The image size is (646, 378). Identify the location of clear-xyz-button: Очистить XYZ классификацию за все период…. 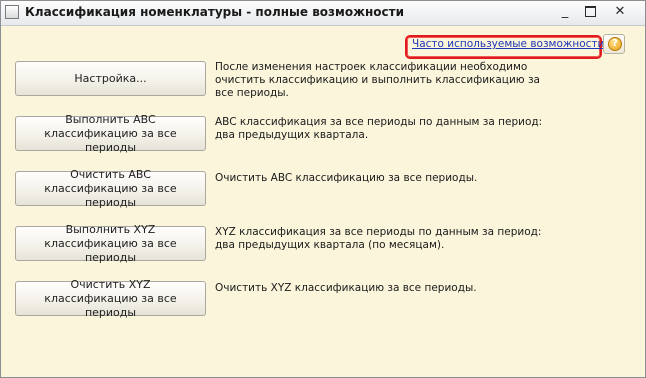
(110, 298).